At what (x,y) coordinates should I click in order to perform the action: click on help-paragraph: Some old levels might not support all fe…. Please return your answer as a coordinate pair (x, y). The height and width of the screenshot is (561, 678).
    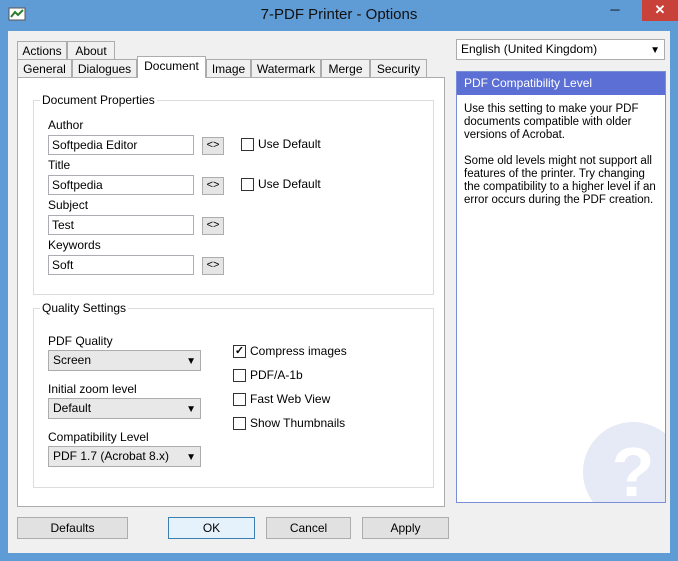
    Looking at the image, I should click on (560, 180).